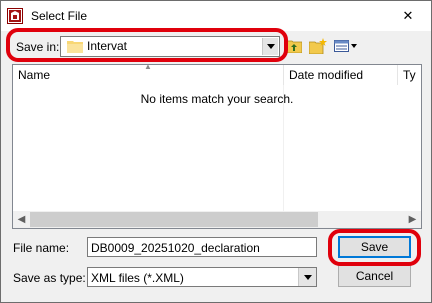 Image resolution: width=432 pixels, height=303 pixels. What do you see at coordinates (15, 16) in the screenshot?
I see `app-icon` at bounding box center [15, 16].